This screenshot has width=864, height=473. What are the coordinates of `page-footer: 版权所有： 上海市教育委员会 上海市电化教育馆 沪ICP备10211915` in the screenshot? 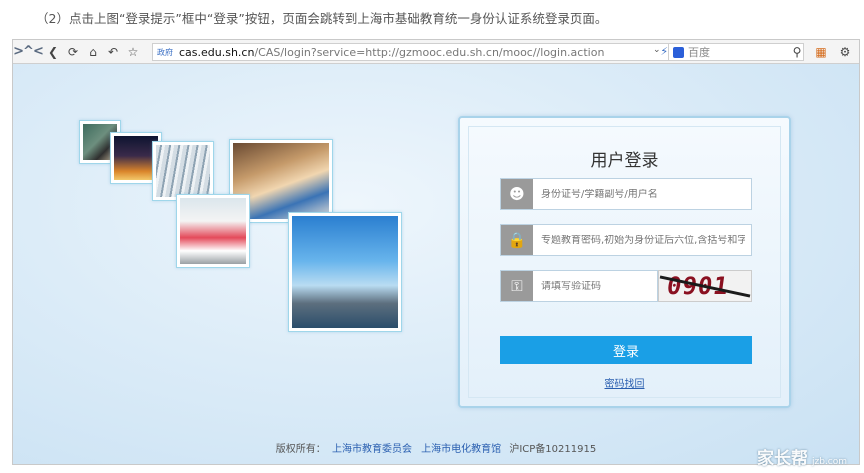 It's located at (436, 447).